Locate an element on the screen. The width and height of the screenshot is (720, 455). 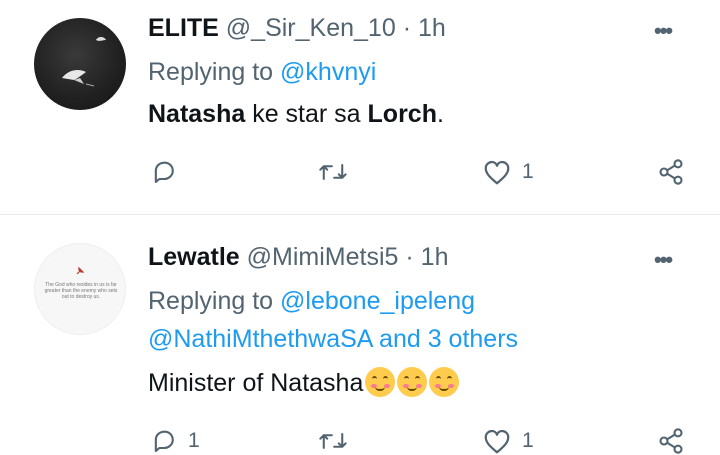
reply-button is located at coordinates (169, 172).